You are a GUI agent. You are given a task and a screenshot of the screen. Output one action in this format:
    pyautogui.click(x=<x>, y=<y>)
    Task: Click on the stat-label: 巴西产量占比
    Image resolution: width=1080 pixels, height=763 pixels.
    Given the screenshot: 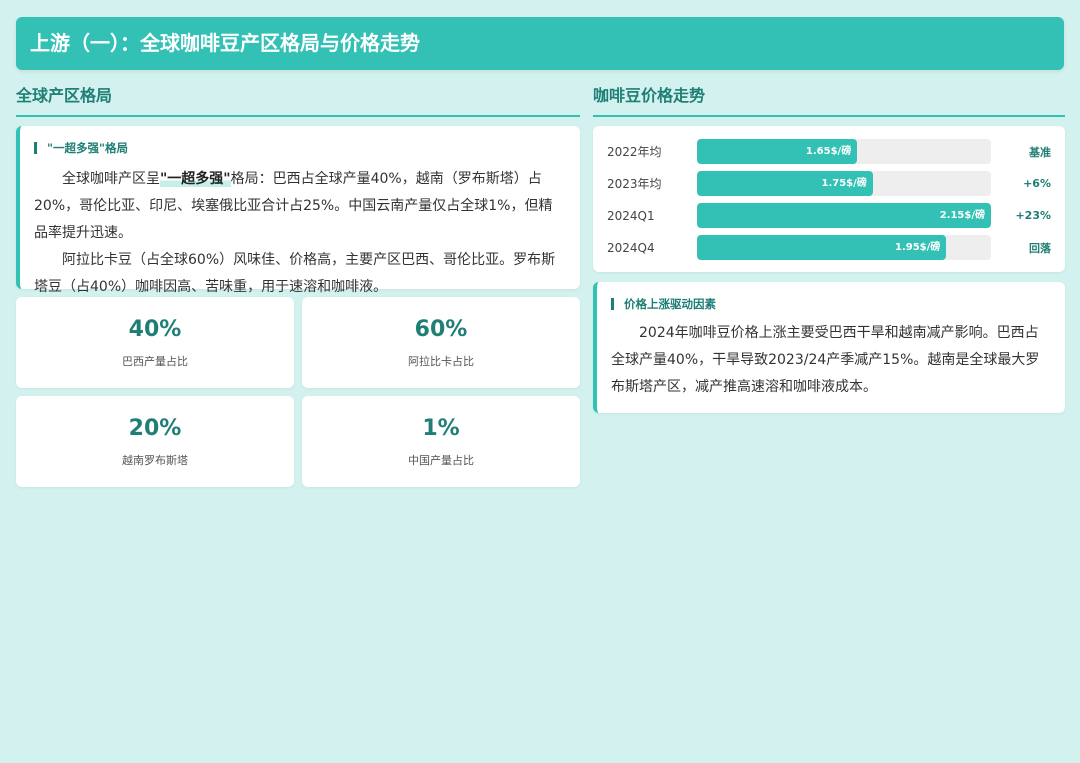 What is the action you would take?
    pyautogui.click(x=155, y=361)
    